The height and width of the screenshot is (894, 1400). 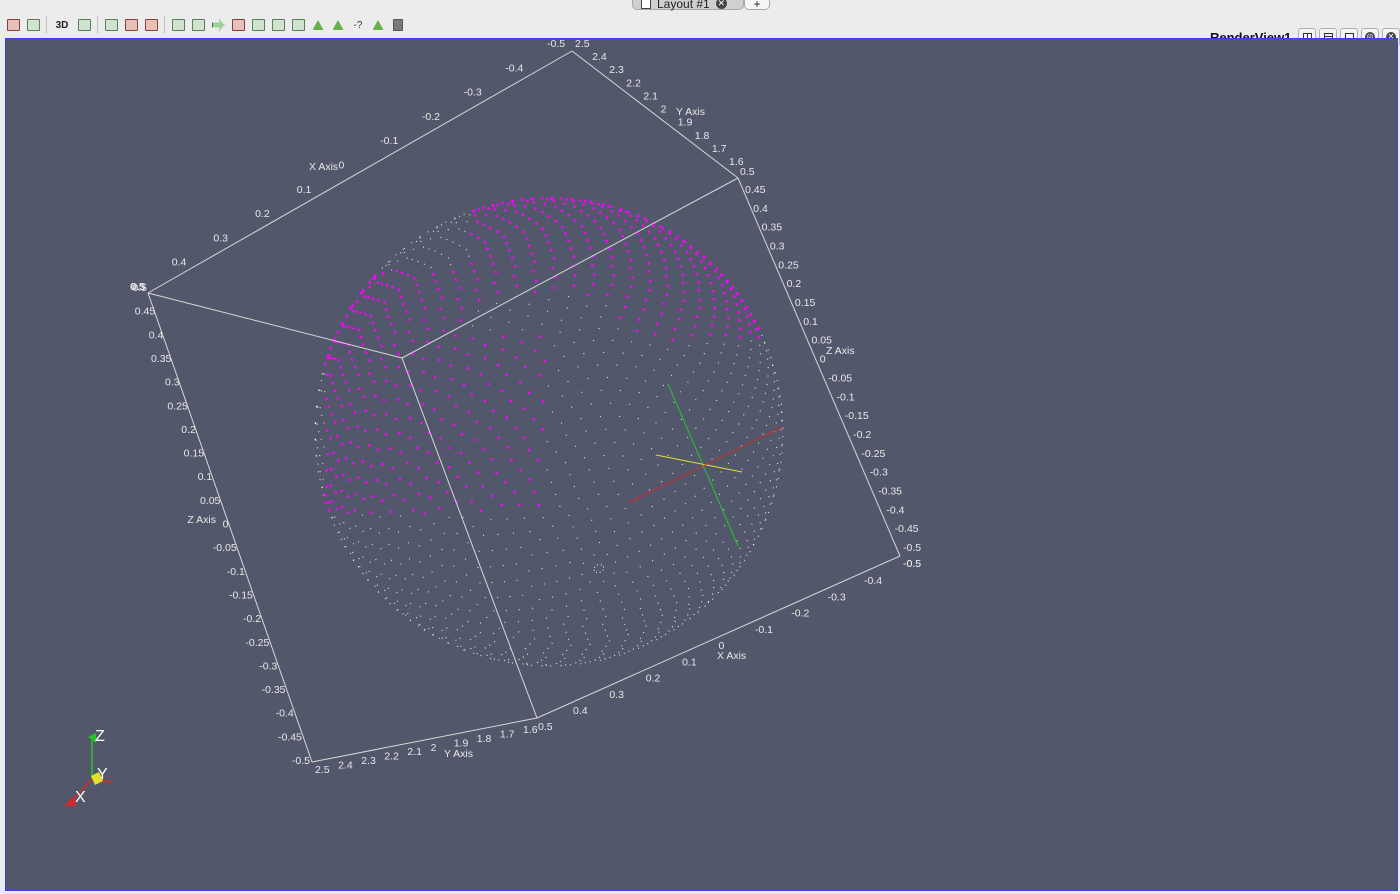 I want to click on center-axes, so click(x=705, y=465).